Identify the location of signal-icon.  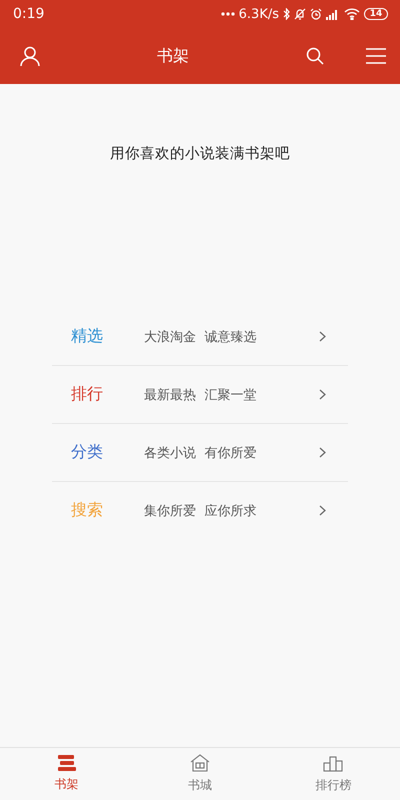
(333, 14).